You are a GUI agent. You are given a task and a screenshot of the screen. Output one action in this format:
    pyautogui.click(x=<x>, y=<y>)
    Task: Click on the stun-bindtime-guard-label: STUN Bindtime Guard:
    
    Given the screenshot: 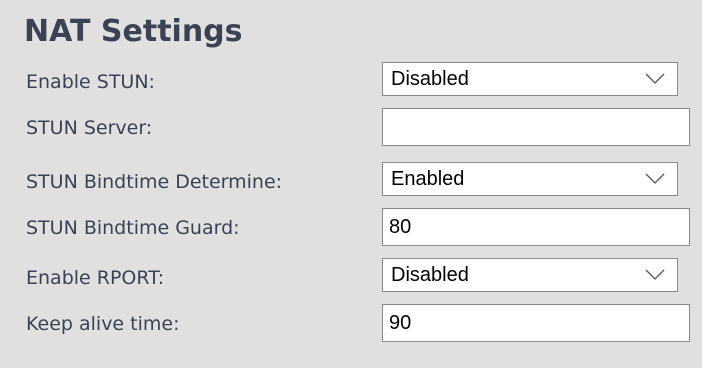 What is the action you would take?
    pyautogui.click(x=133, y=228)
    